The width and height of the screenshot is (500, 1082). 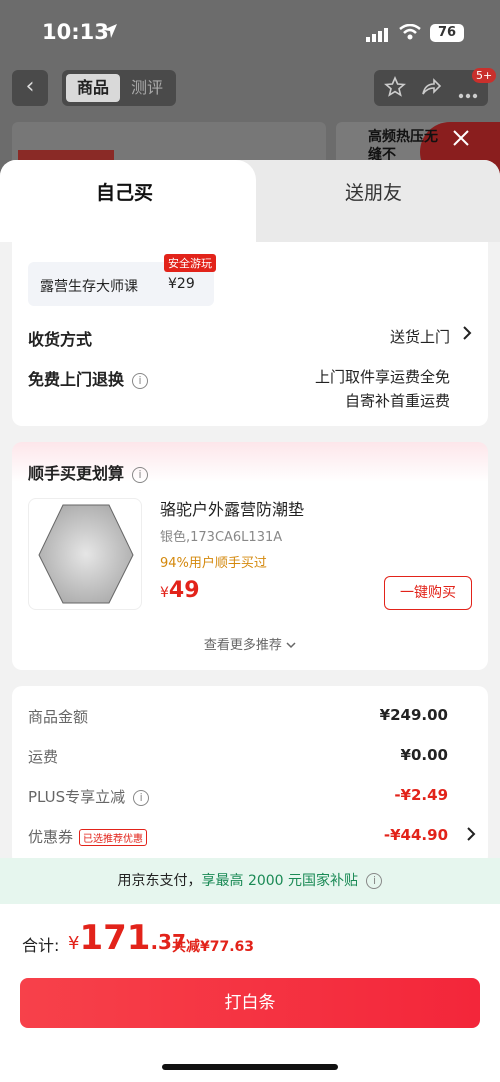 I want to click on more-icon, so click(x=468, y=93).